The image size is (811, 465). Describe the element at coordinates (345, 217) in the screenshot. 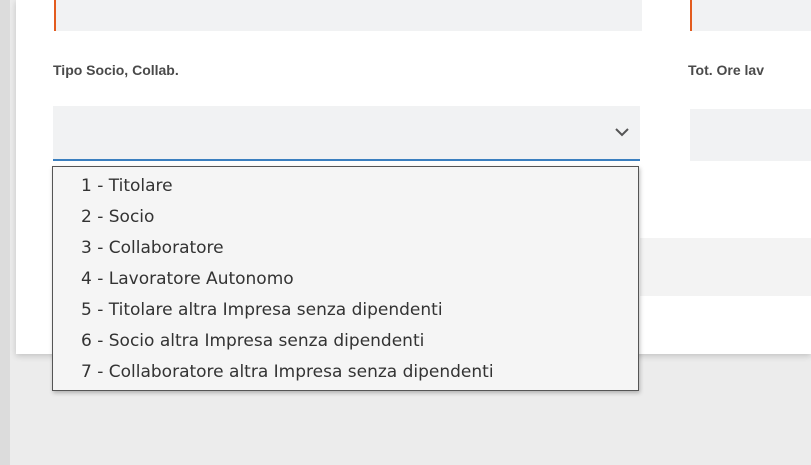

I see `dropdown-option: 2 - Socio` at that location.